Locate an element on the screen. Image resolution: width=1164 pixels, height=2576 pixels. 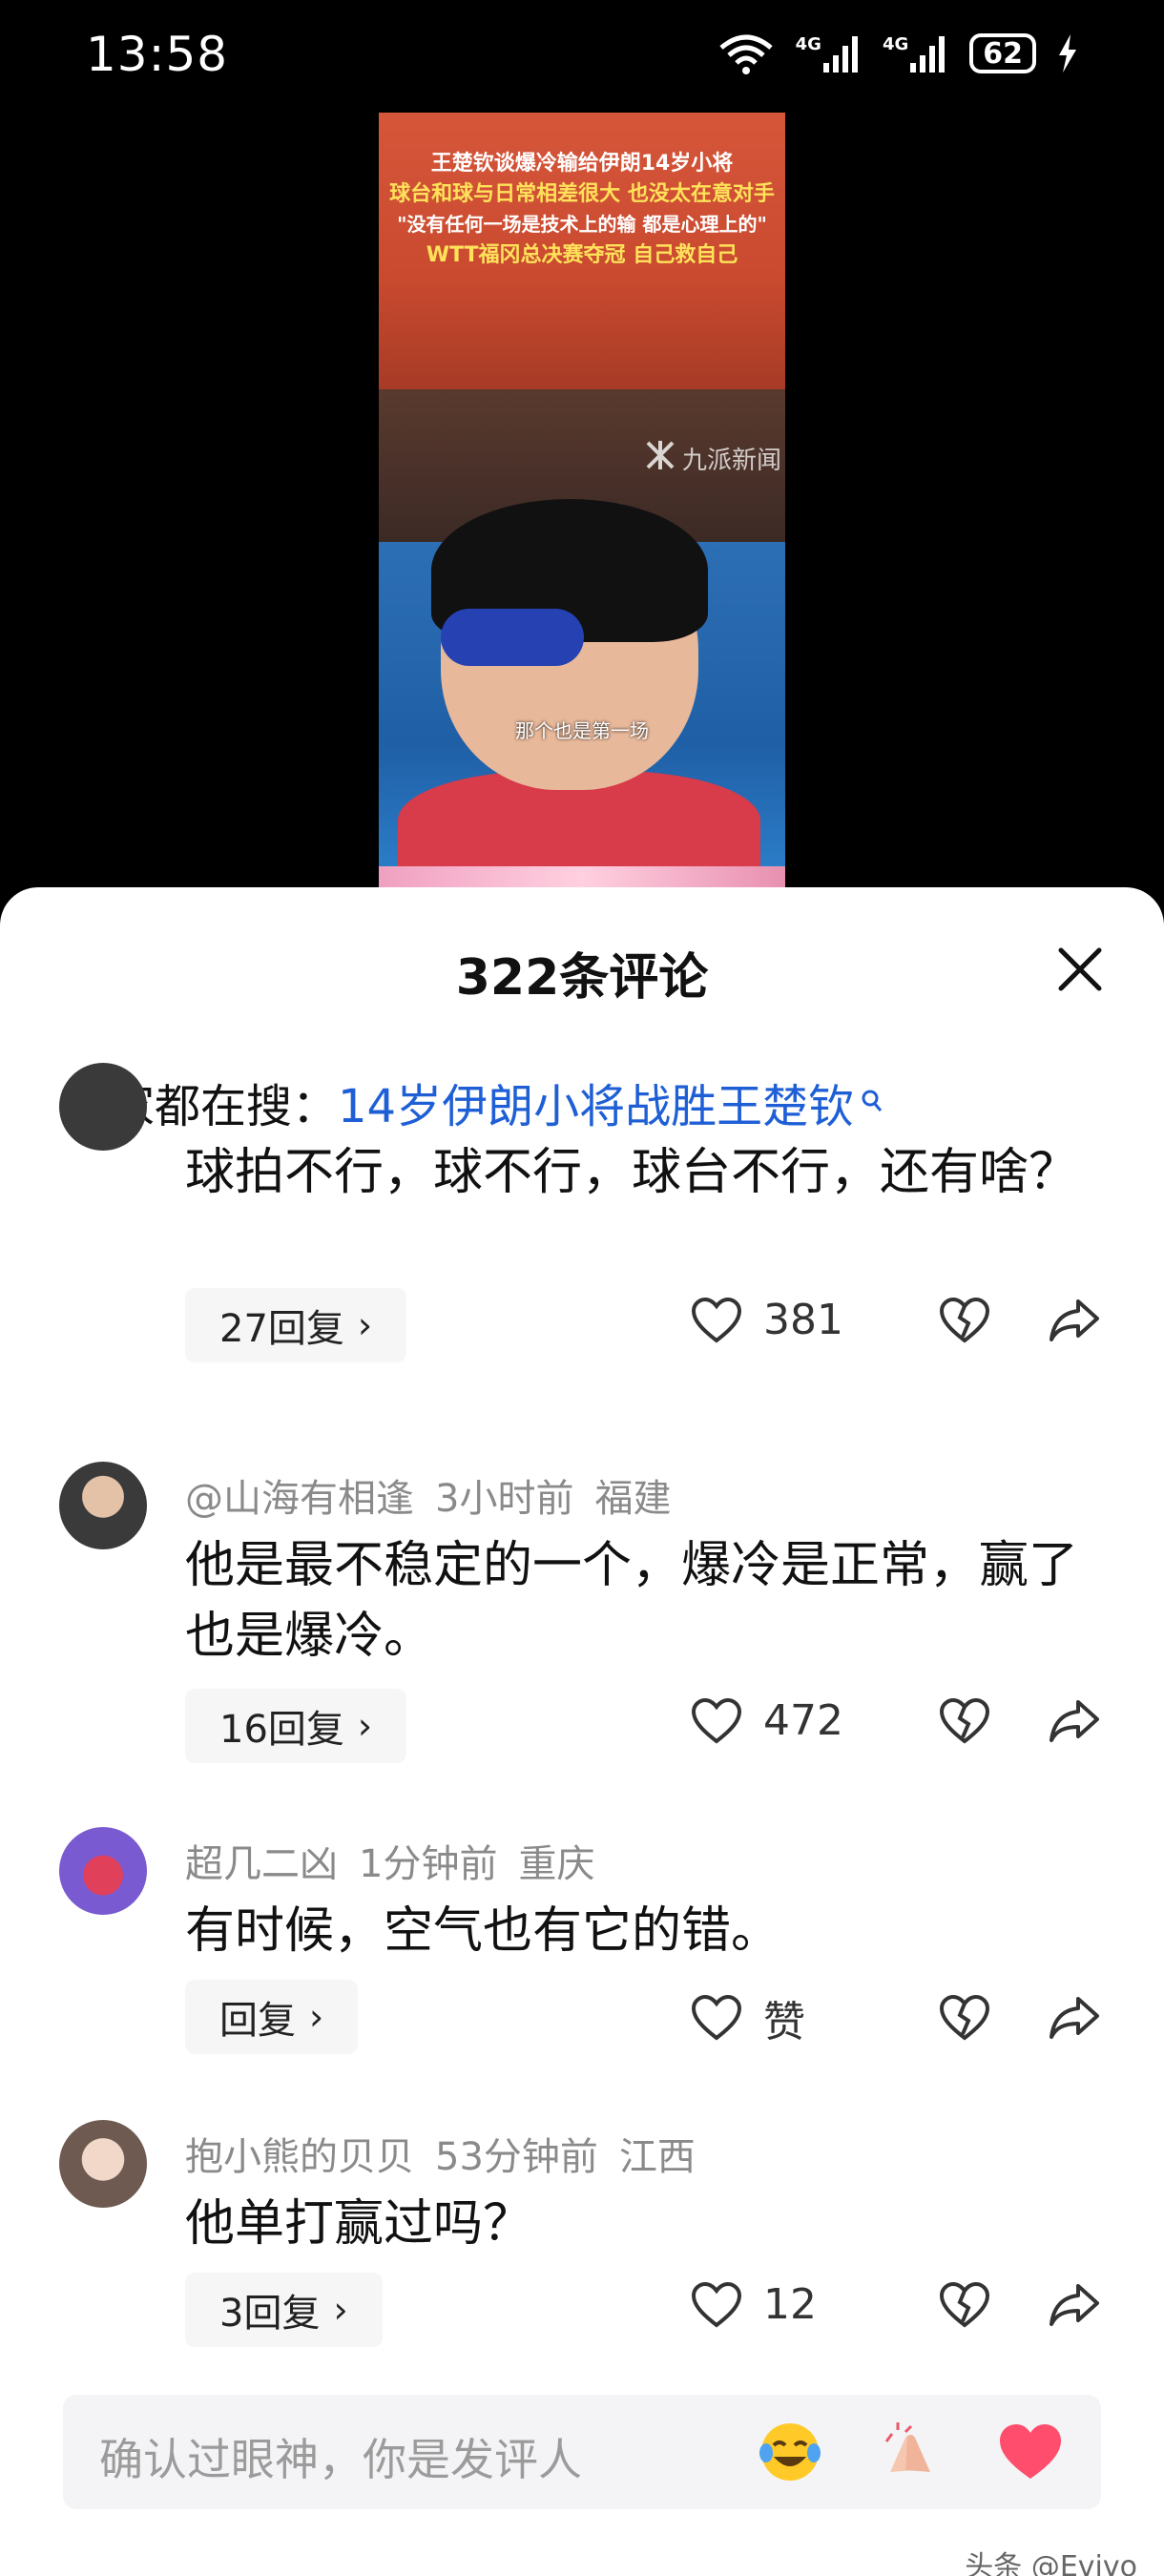
battery-indicator: 62 is located at coordinates (1003, 53).